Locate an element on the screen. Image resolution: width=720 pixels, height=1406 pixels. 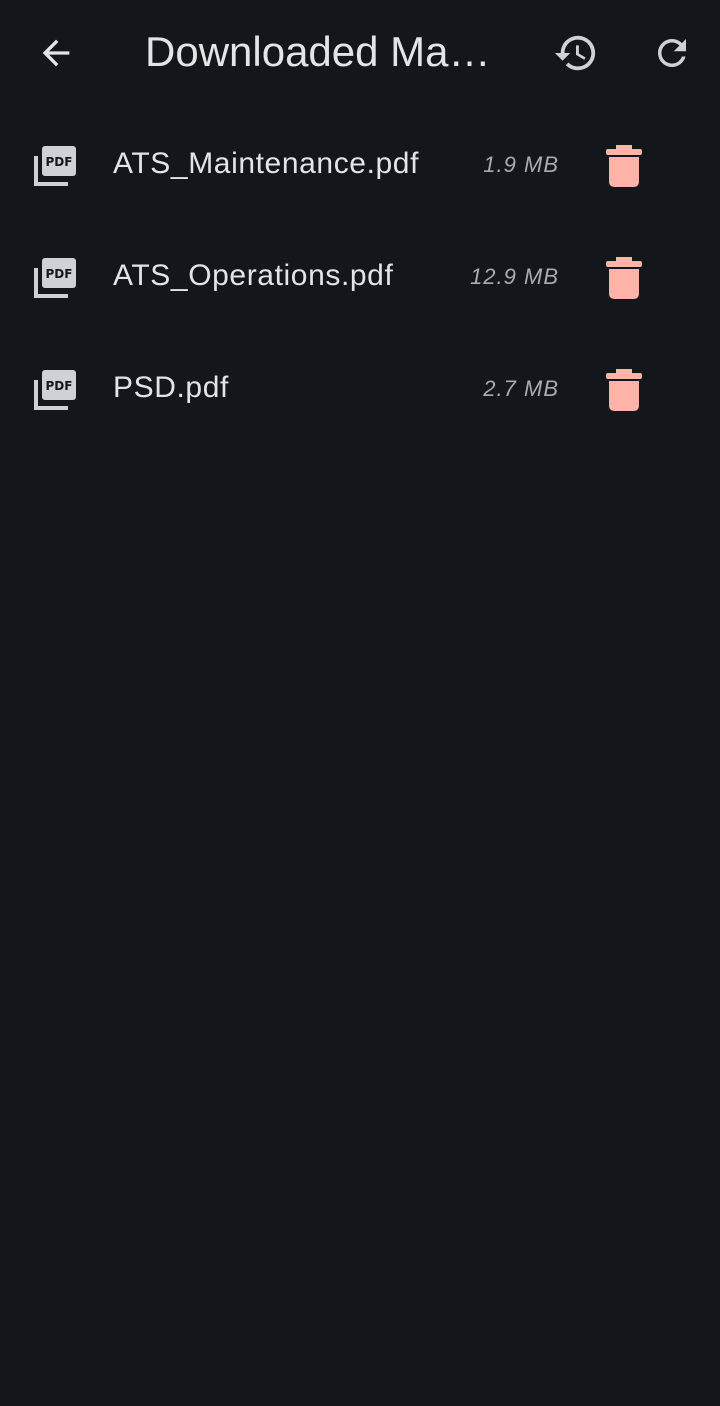
history-icon is located at coordinates (575, 53).